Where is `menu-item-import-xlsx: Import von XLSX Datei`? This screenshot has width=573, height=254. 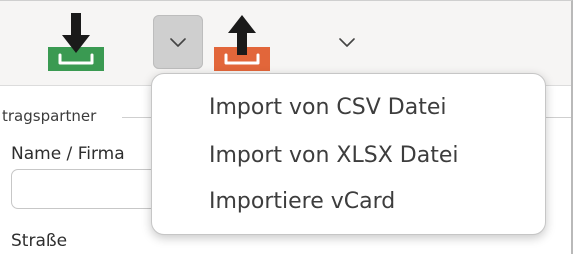
menu-item-import-xlsx: Import von XLSX Datei is located at coordinates (333, 155).